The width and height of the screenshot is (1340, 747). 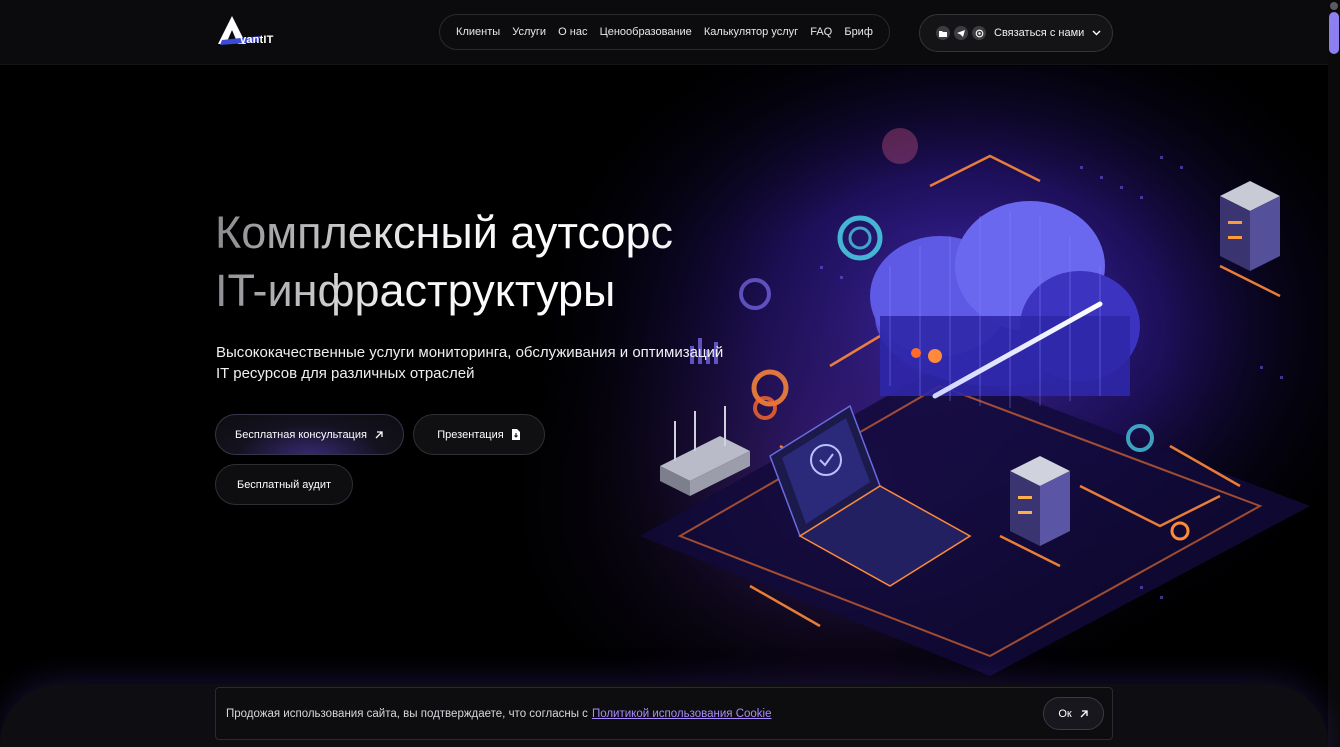 I want to click on nav-item-services: Услуги, so click(x=529, y=32).